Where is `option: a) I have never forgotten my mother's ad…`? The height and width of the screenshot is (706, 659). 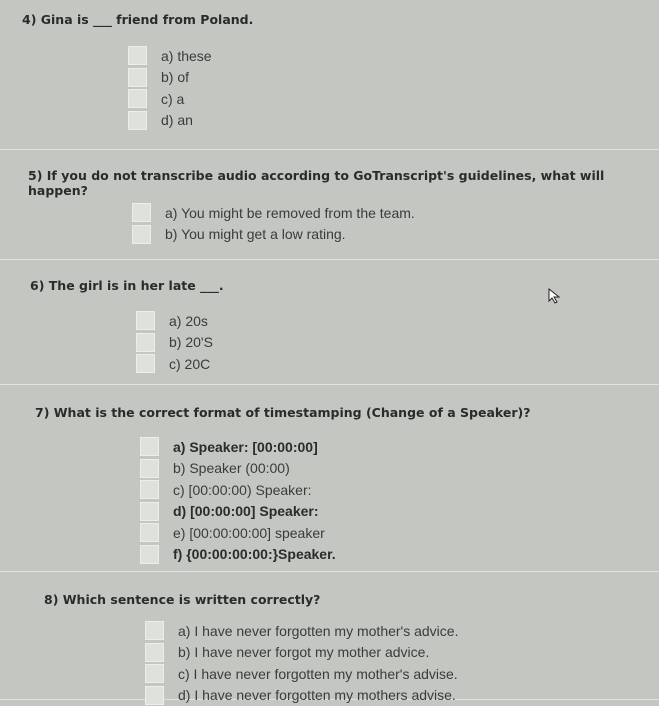 option: a) I have never forgotten my mother's ad… is located at coordinates (301, 631).